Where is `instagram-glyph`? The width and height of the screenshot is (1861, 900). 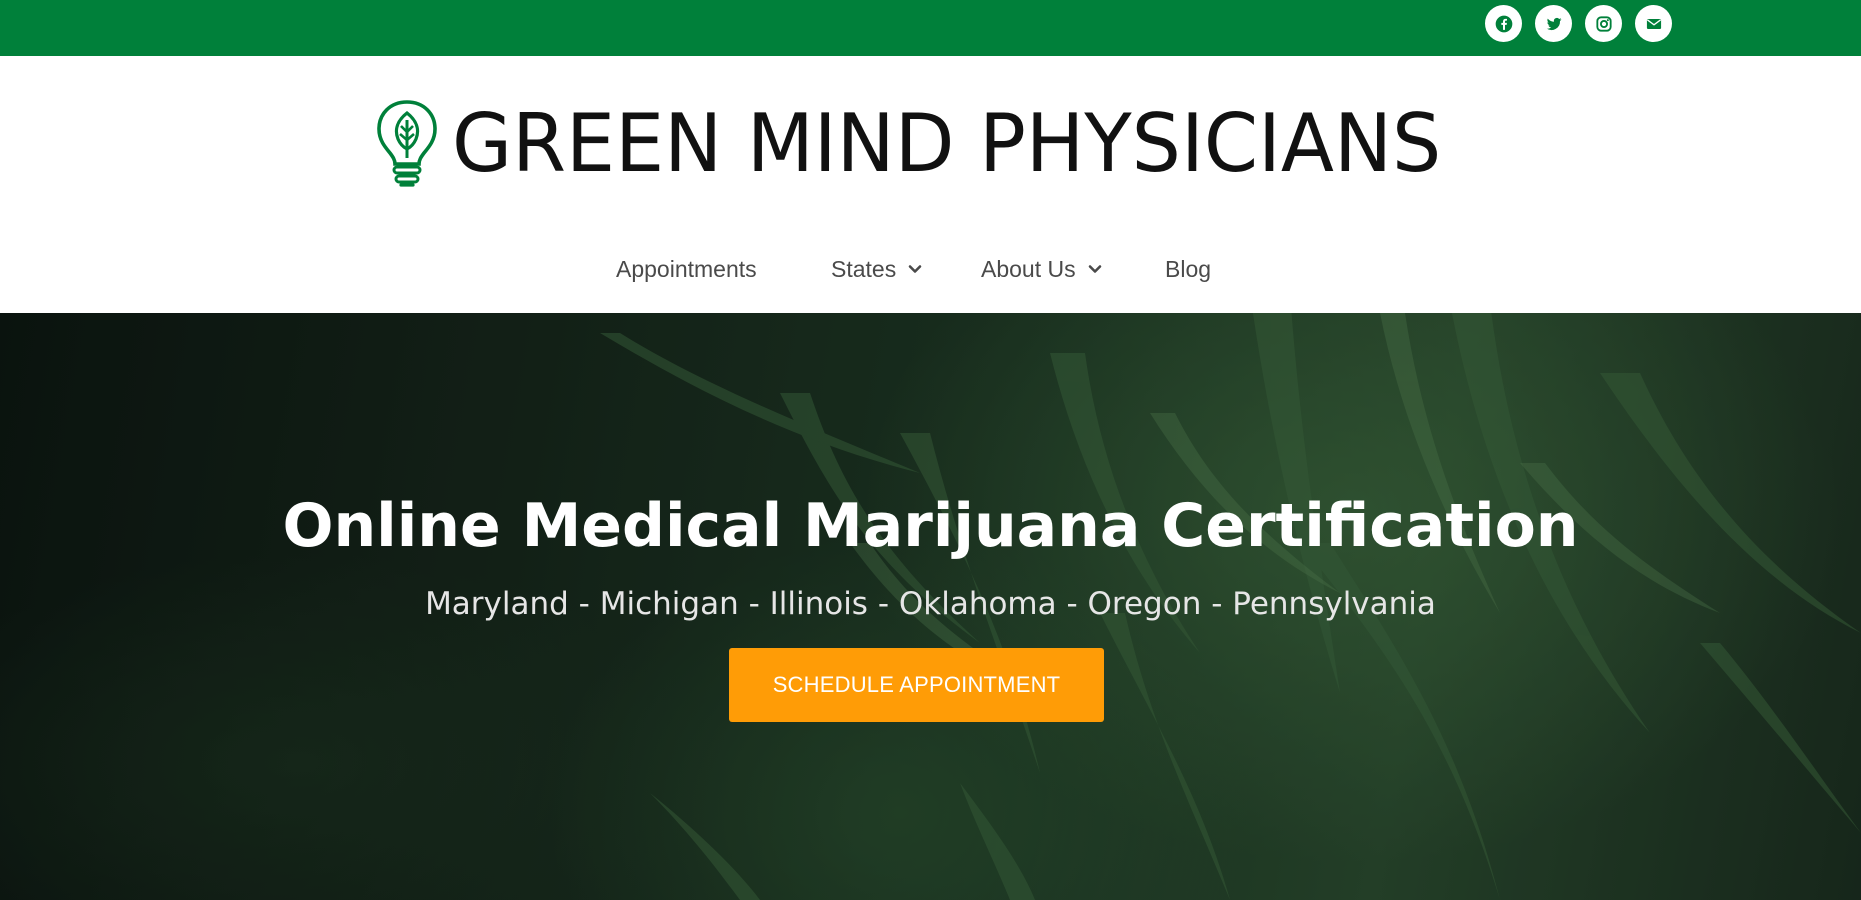
instagram-glyph is located at coordinates (1603, 23).